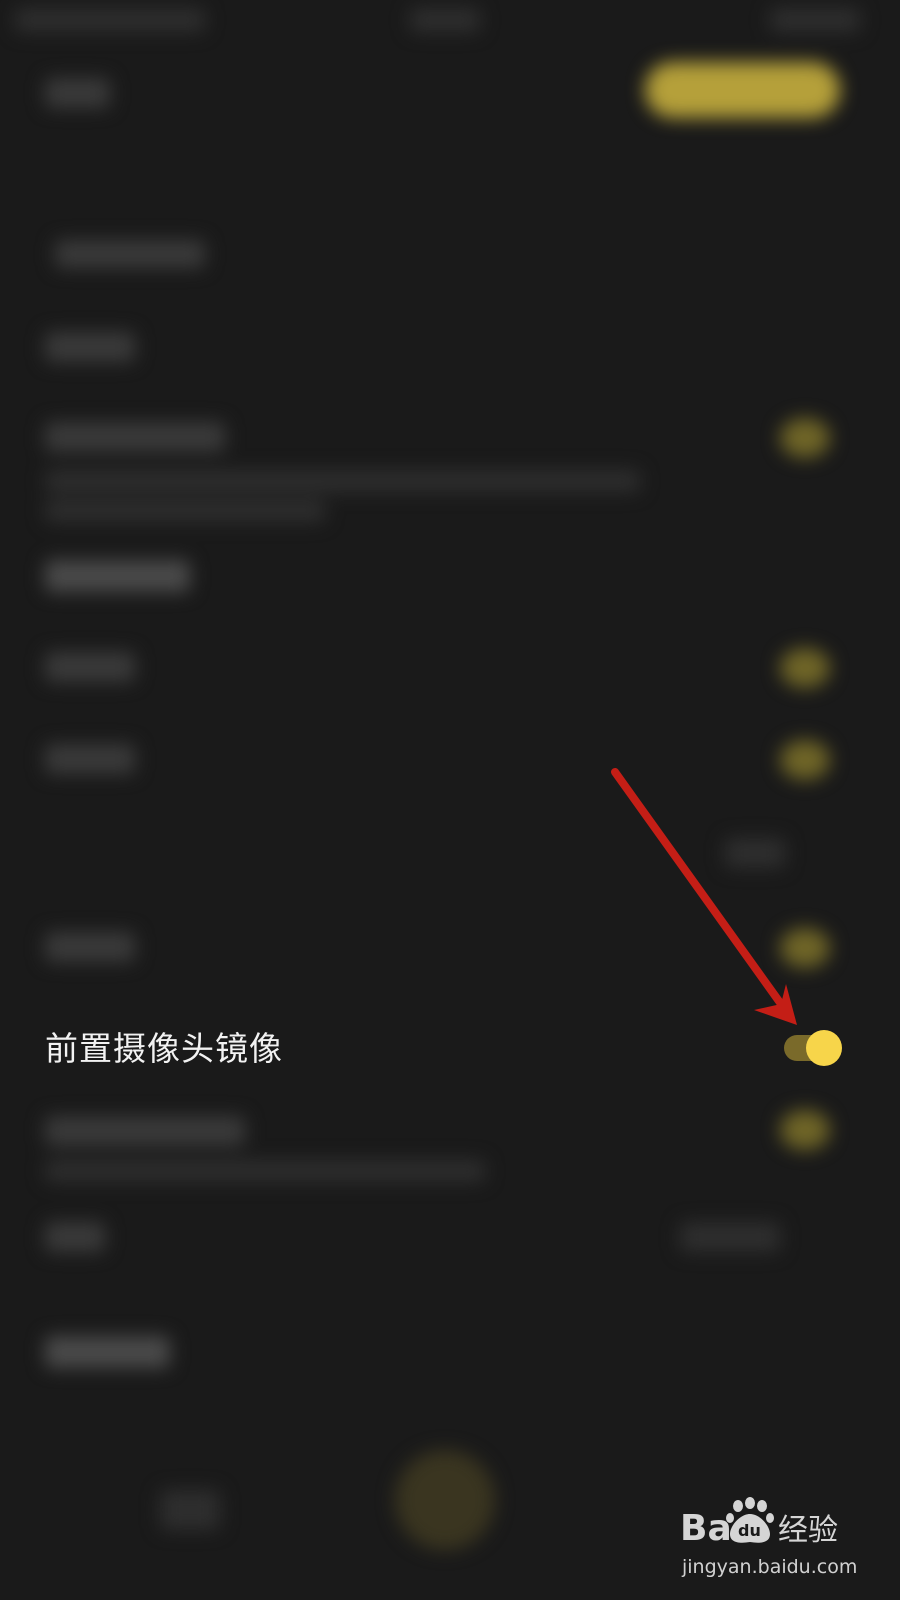  What do you see at coordinates (164, 1048) in the screenshot?
I see `front-camera-mirror-label: 前置摄像头镜像` at bounding box center [164, 1048].